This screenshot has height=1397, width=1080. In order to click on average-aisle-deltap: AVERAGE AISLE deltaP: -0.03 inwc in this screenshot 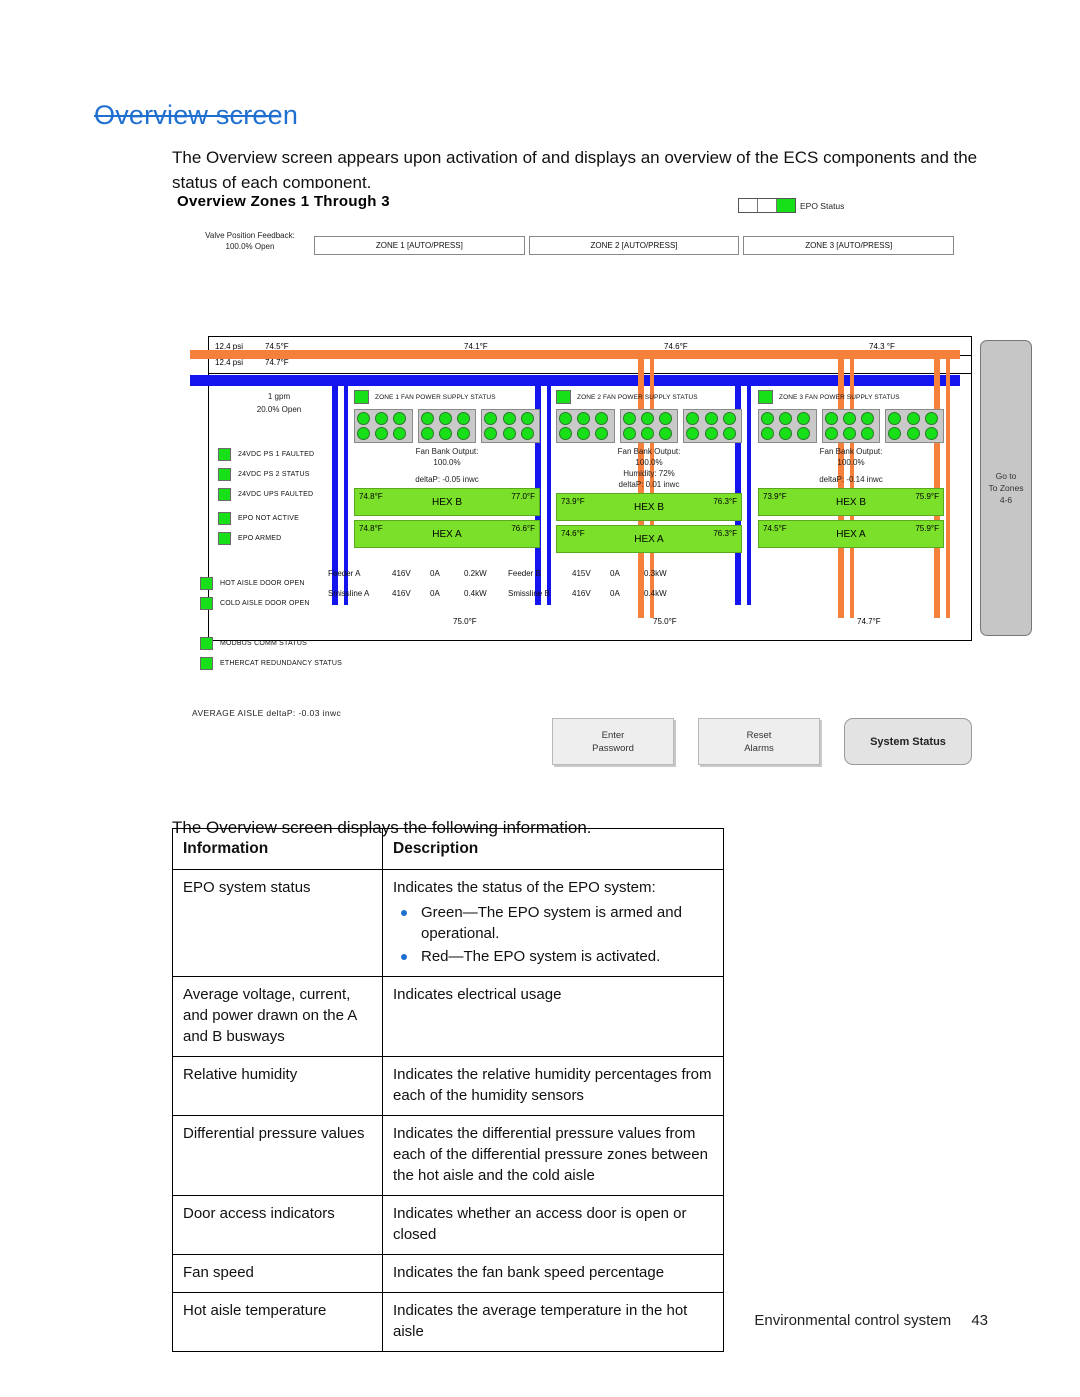, I will do `click(267, 713)`.